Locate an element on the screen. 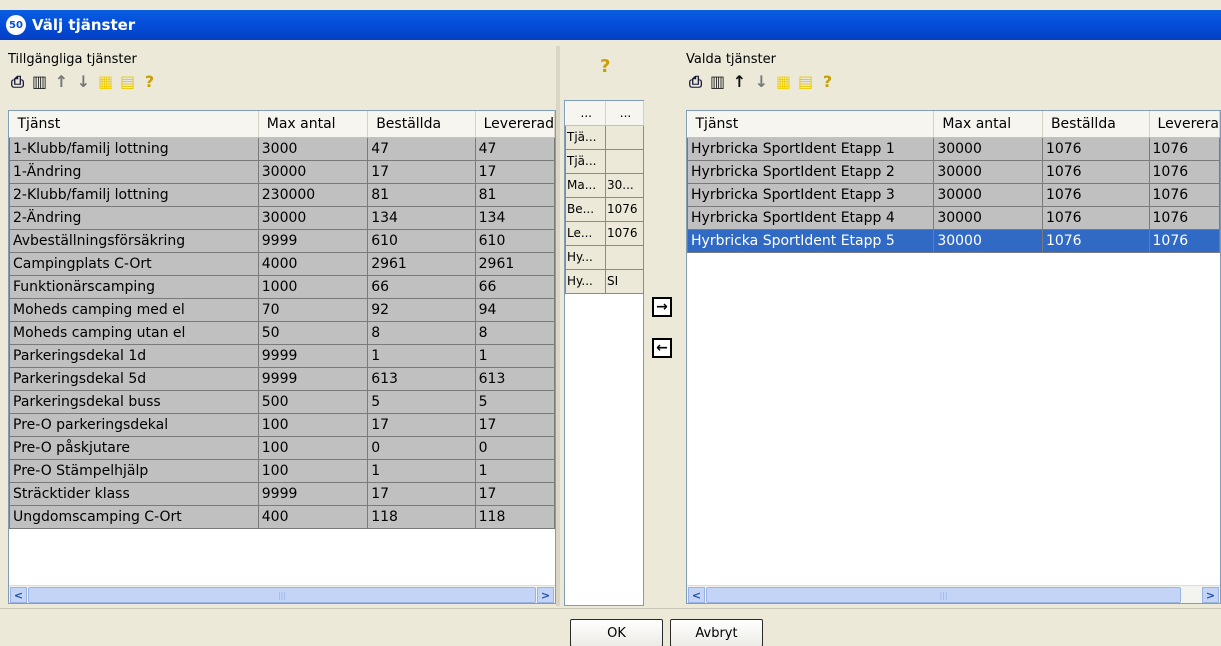  move-left-button: ← is located at coordinates (662, 348).